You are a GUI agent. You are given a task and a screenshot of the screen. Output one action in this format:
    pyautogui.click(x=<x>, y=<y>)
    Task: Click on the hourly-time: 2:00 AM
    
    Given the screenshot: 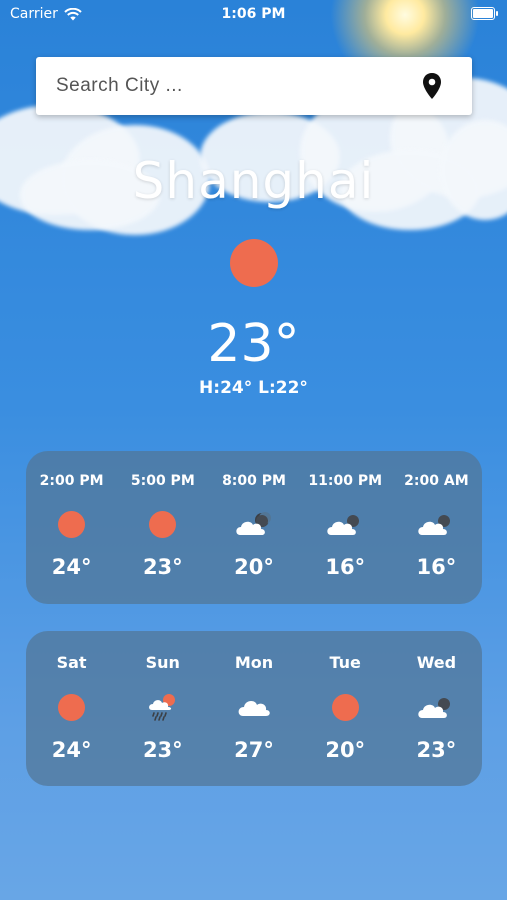 What is the action you would take?
    pyautogui.click(x=436, y=481)
    